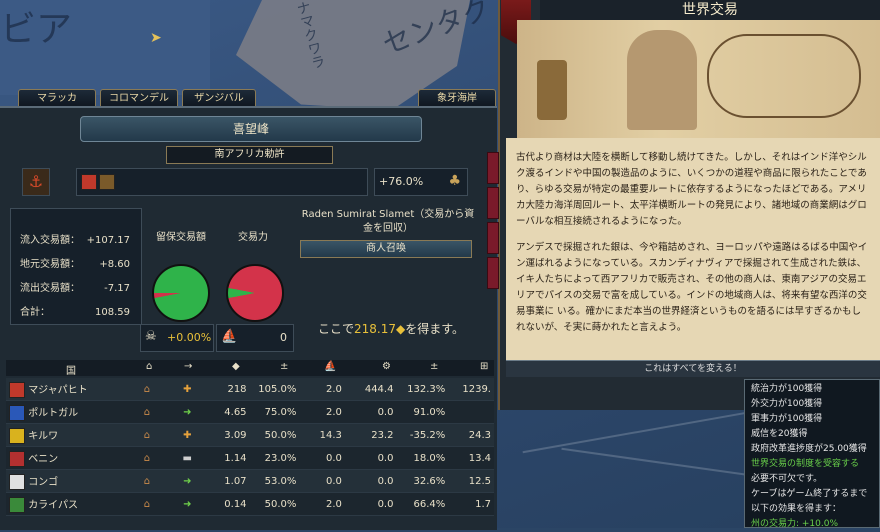 The height and width of the screenshot is (532, 880). What do you see at coordinates (43, 459) in the screenshot?
I see `country-name: ベニン` at bounding box center [43, 459].